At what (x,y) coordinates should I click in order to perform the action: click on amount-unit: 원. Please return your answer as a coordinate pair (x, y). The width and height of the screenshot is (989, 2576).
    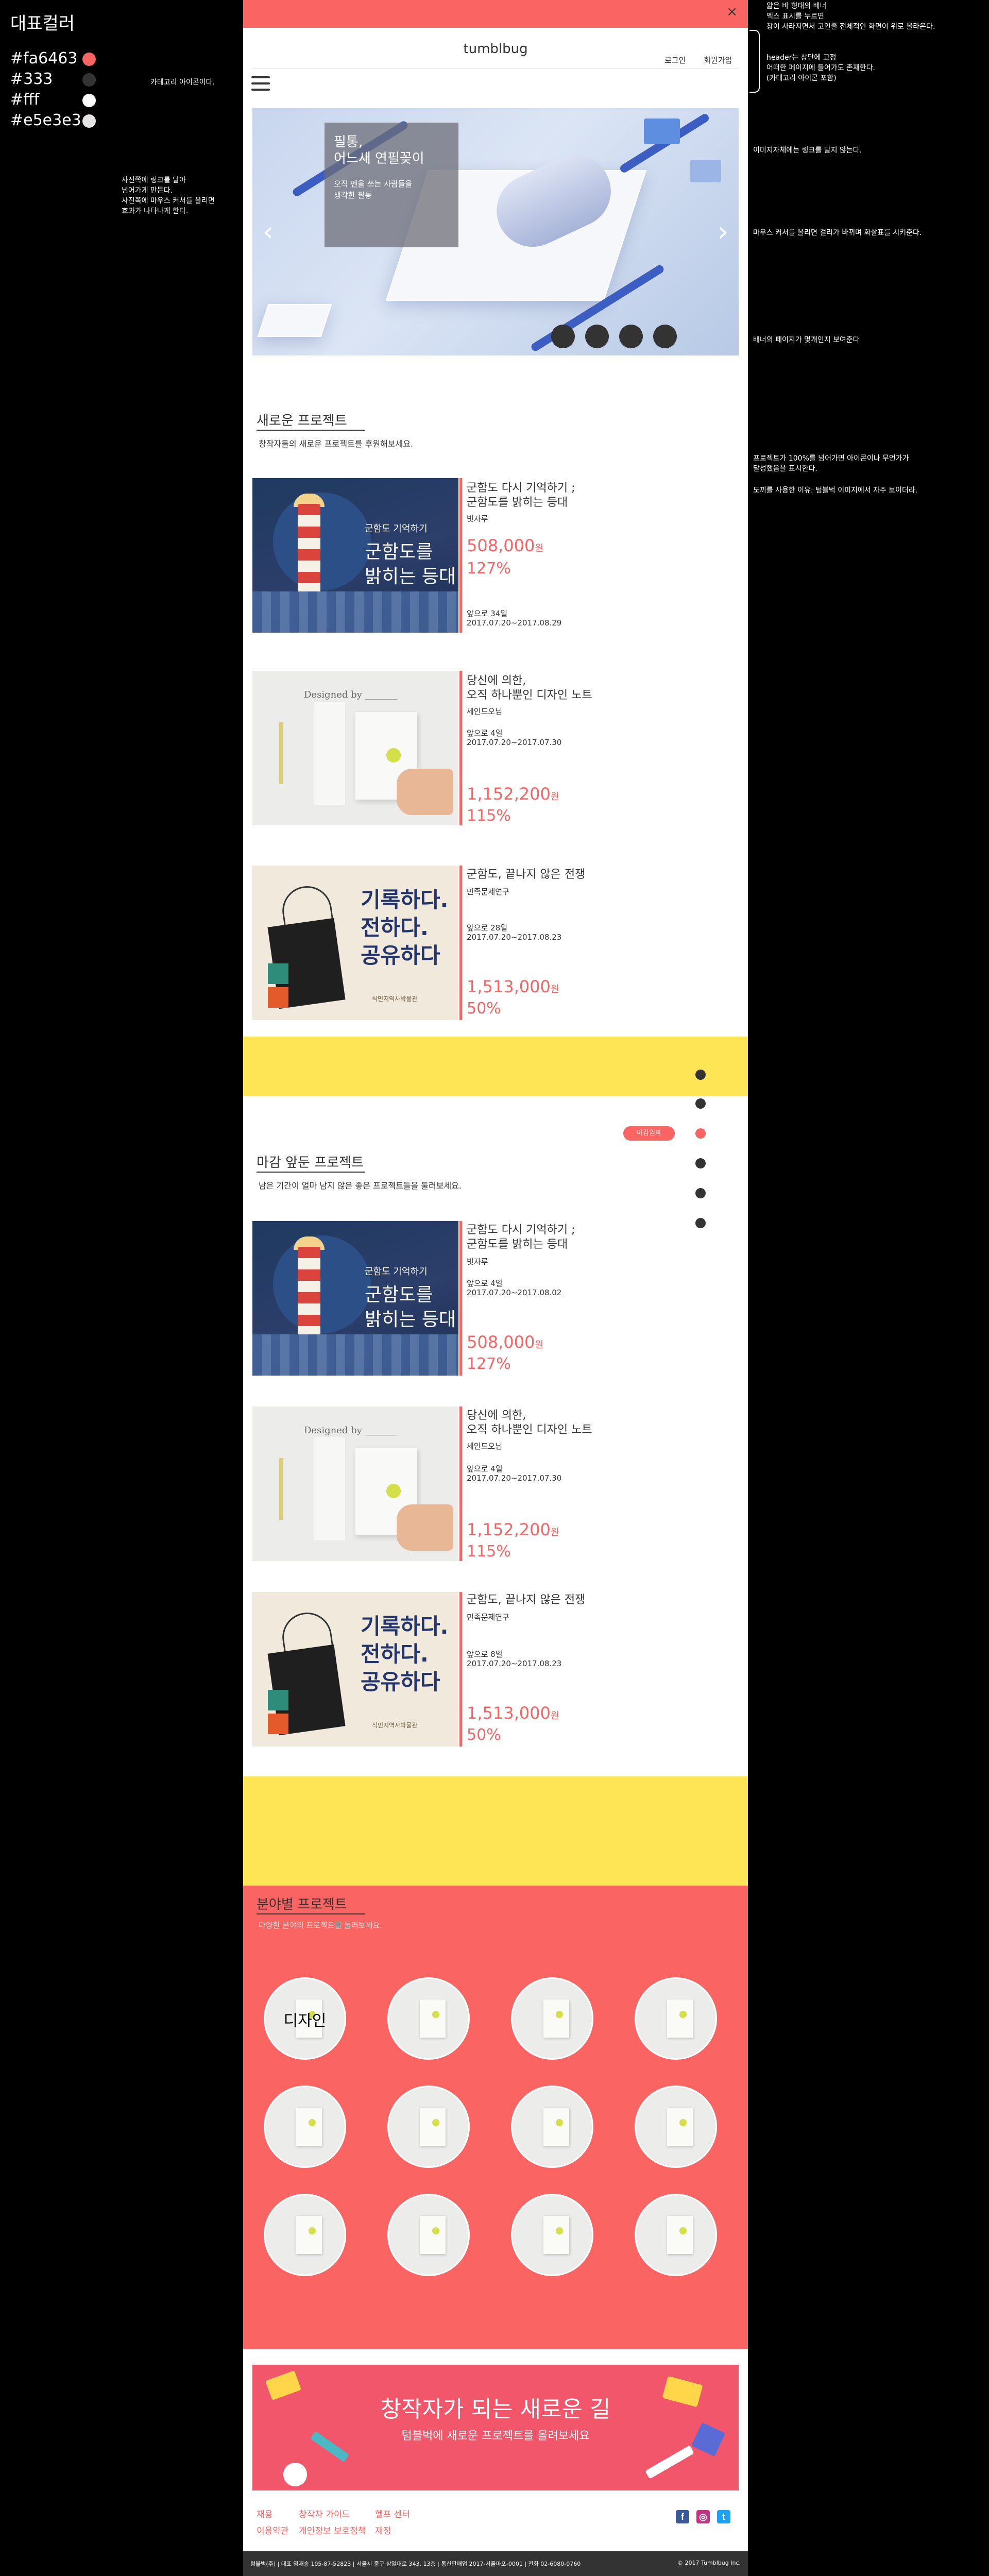
    Looking at the image, I should click on (554, 796).